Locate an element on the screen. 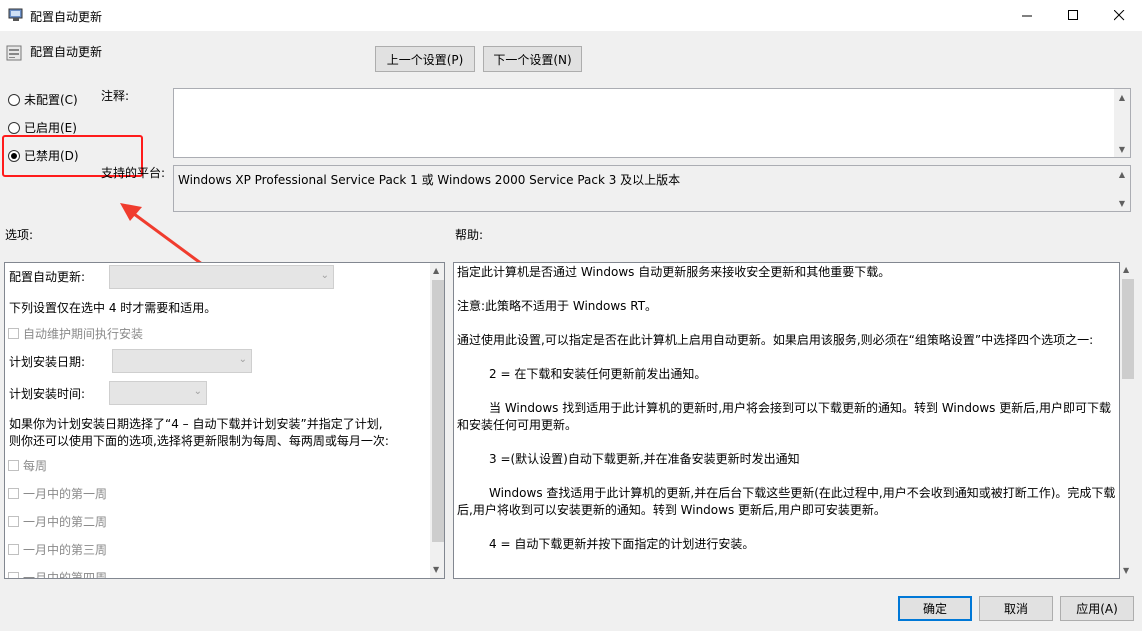 The image size is (1142, 631). minimize-button is located at coordinates (1027, 15).